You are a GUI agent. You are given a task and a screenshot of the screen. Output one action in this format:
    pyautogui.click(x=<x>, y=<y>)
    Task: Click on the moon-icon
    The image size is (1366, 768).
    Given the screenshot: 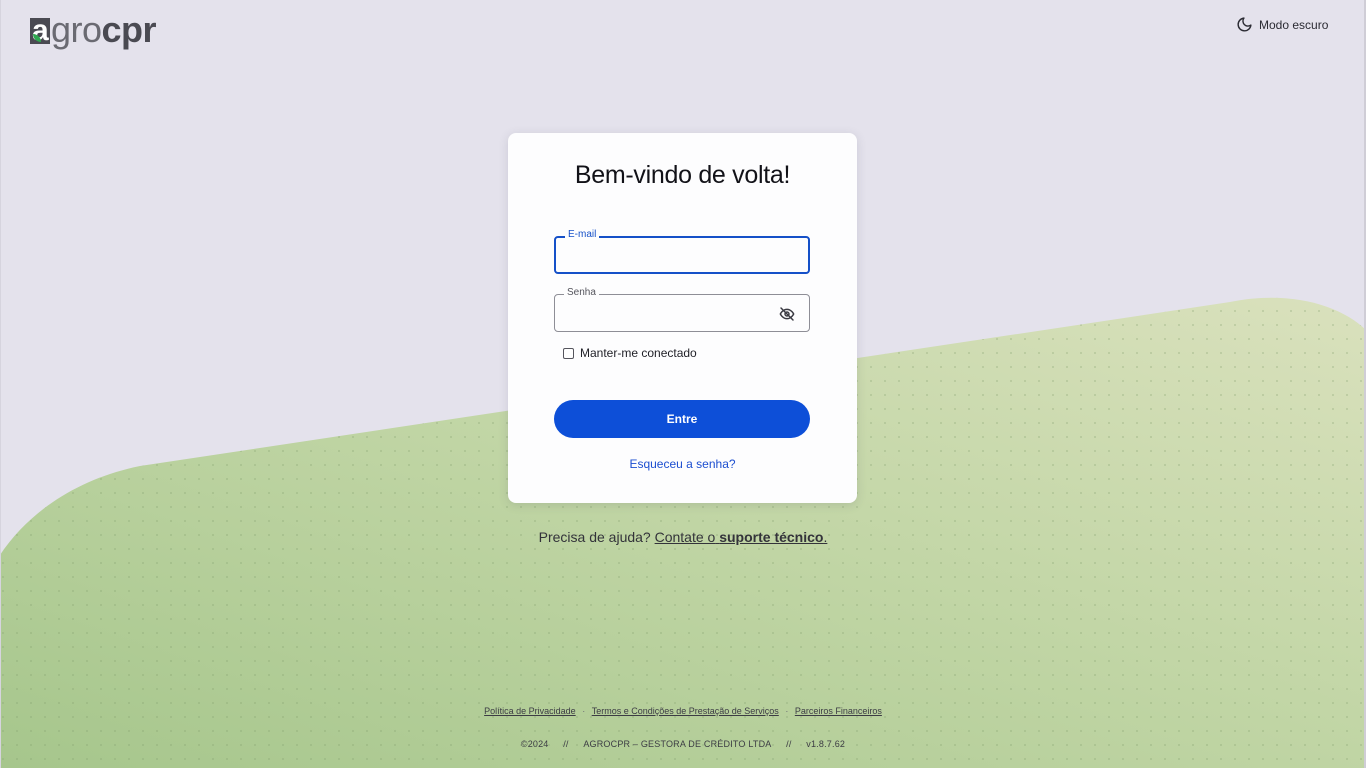 What is the action you would take?
    pyautogui.click(x=1244, y=24)
    